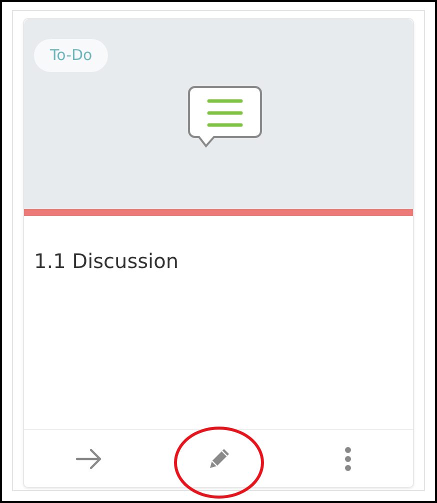 Image resolution: width=437 pixels, height=503 pixels. Describe the element at coordinates (106, 261) in the screenshot. I see `card-title: 1.1 Discussion` at that location.